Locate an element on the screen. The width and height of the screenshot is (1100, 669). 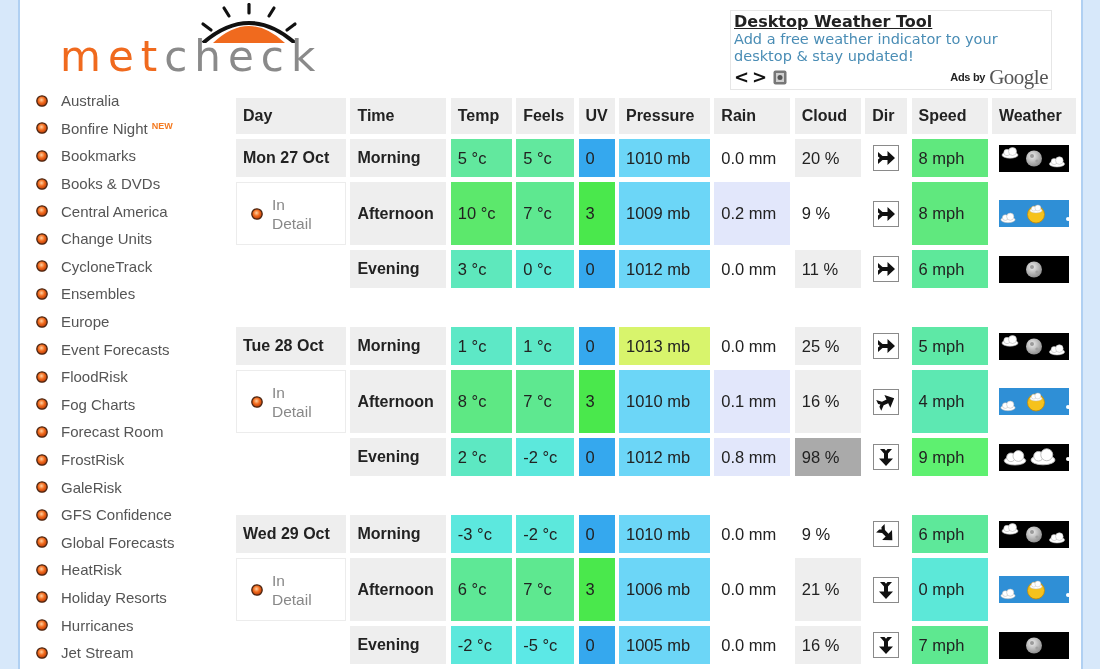
sidebar-link: Change Units is located at coordinates (106, 239).